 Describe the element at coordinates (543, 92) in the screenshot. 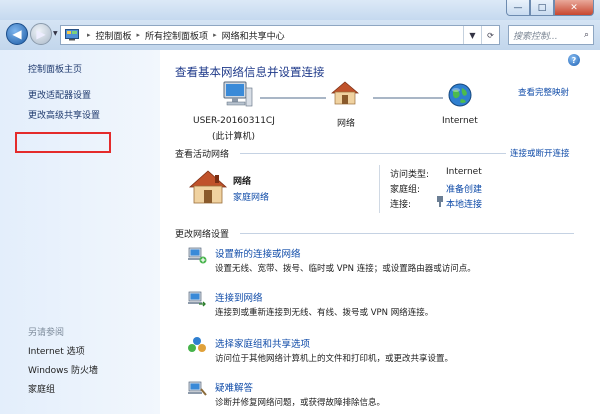

I see `view-full-map-link: 查看完整映射` at that location.